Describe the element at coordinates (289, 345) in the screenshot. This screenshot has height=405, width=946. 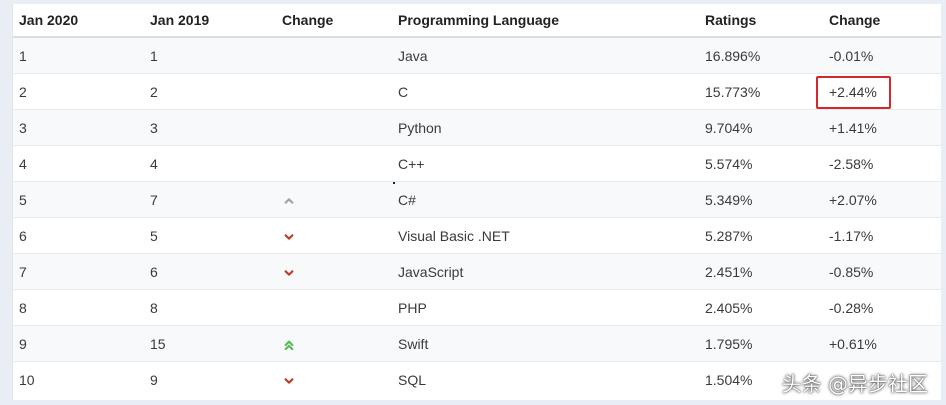
I see `double-chevron-up-icon` at that location.